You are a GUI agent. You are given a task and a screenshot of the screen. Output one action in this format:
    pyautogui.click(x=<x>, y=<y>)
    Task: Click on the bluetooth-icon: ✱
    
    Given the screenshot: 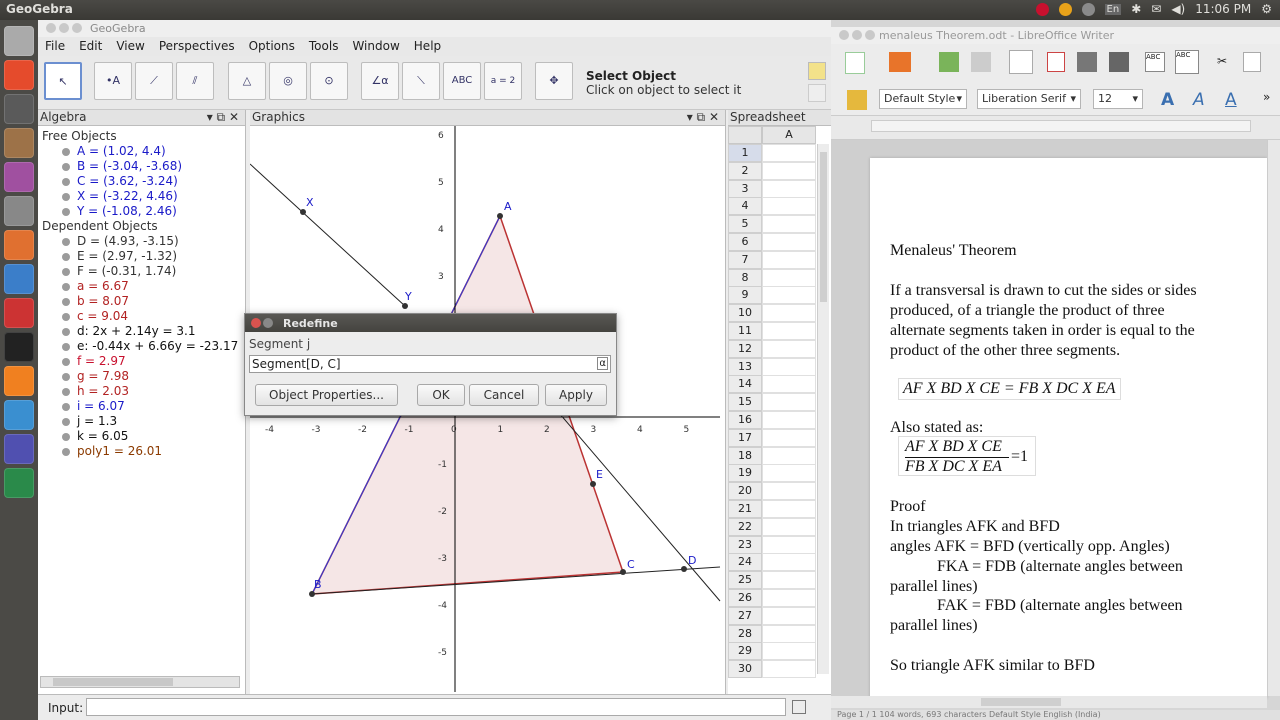 What is the action you would take?
    pyautogui.click(x=1136, y=9)
    